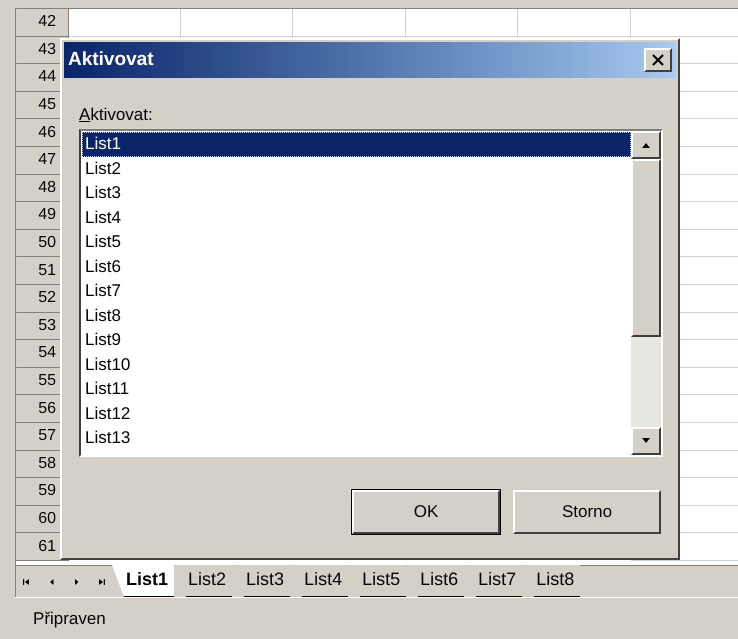 The height and width of the screenshot is (639, 738). I want to click on close-icon, so click(658, 60).